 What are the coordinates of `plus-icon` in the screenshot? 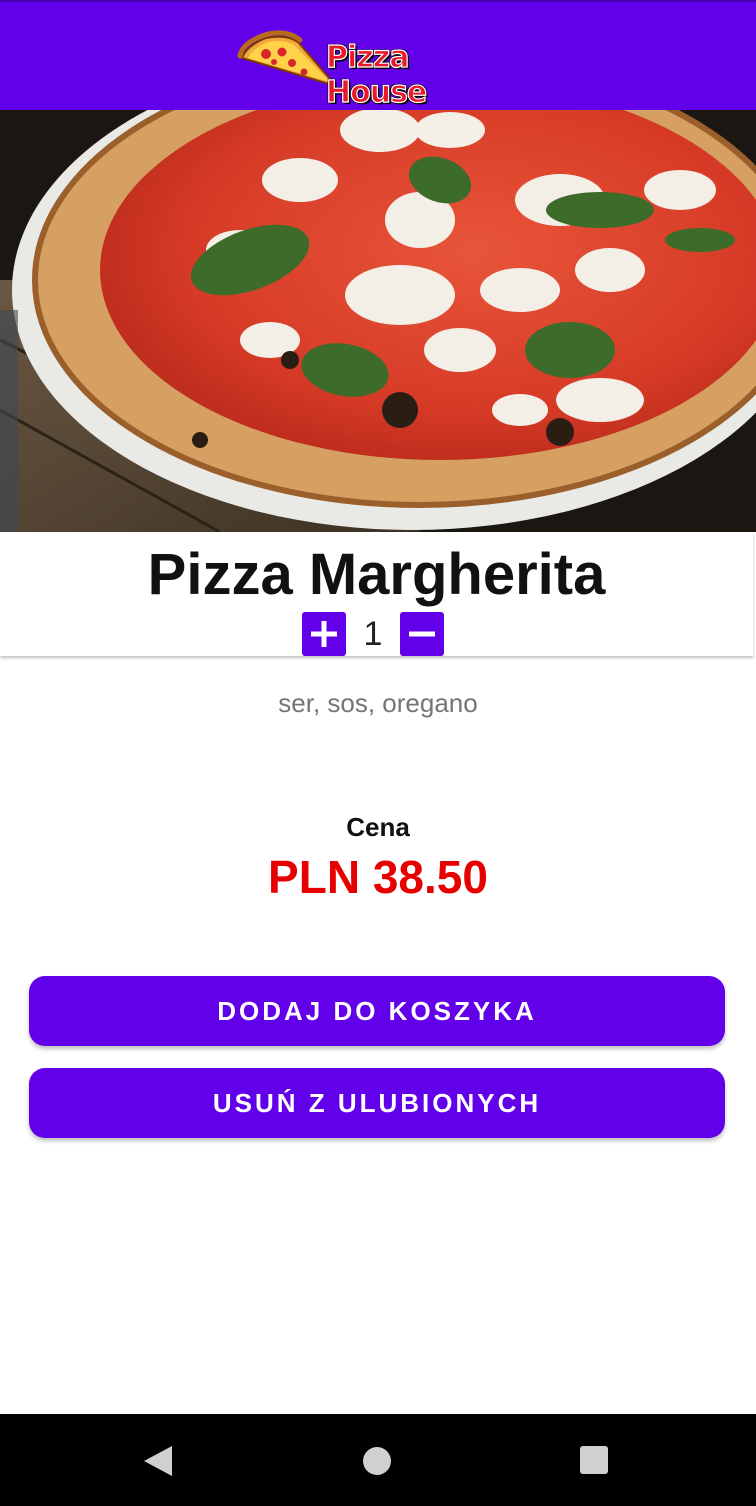 It's located at (324, 634).